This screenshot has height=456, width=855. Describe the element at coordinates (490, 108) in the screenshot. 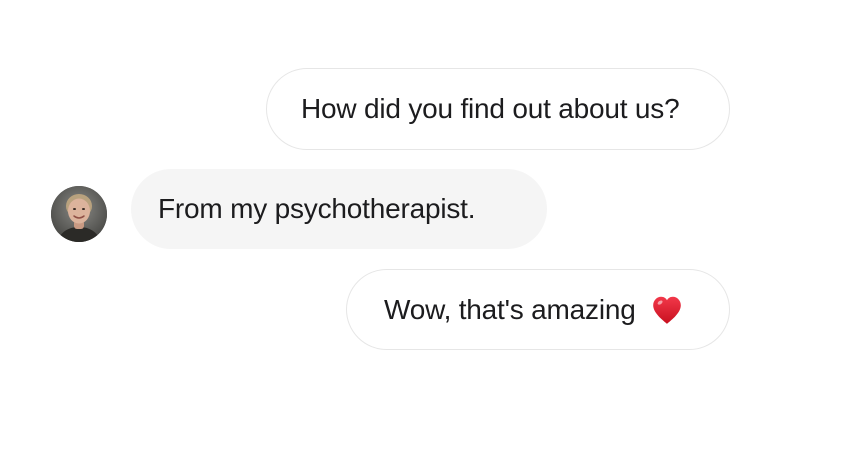

I see `message-text: How did you find out about us?` at that location.